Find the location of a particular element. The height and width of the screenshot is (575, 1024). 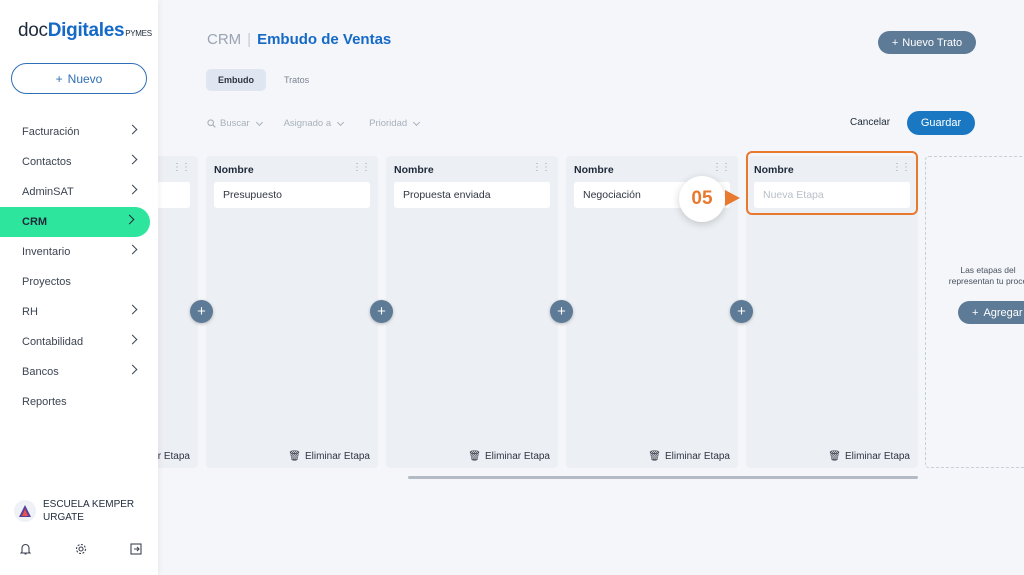

filter-bar: Buscar Asignado a Prioridad is located at coordinates (314, 123).